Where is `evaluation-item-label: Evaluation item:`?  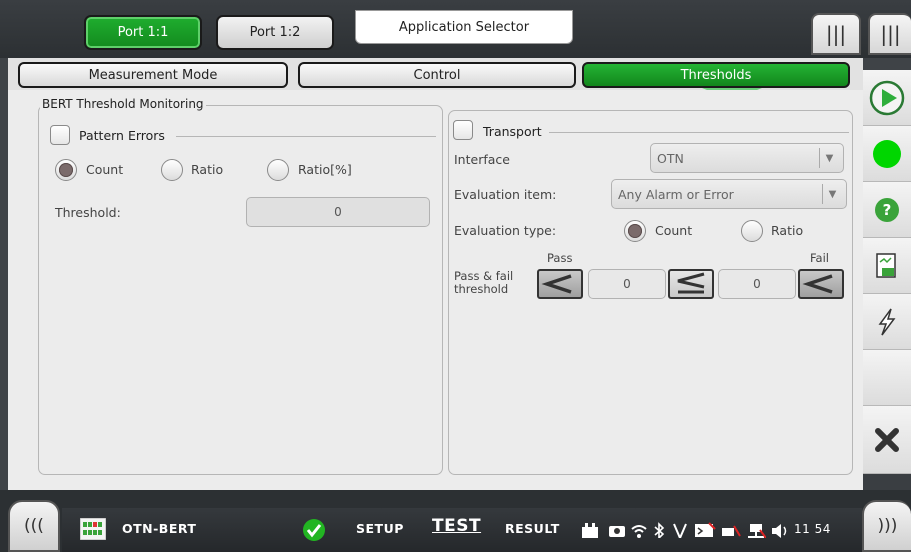 evaluation-item-label: Evaluation item: is located at coordinates (505, 194).